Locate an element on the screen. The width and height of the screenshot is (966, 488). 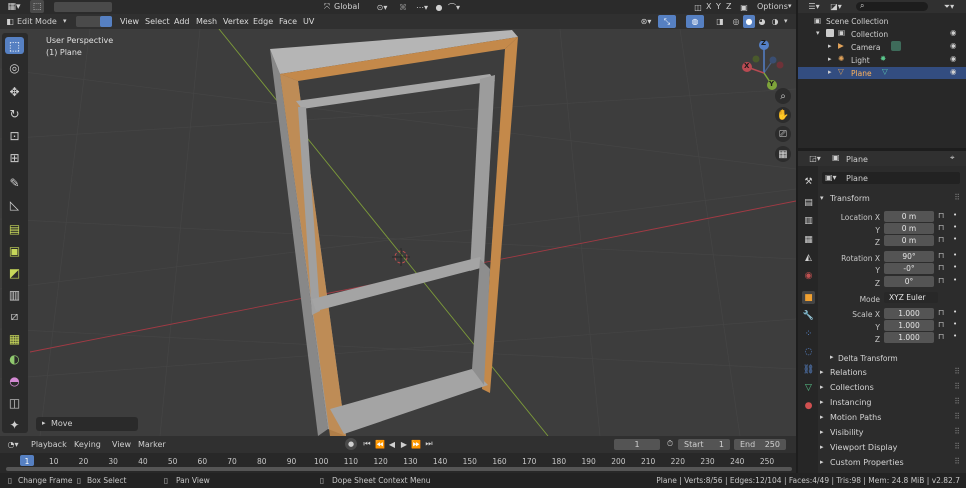
gizmo-toggle-icon: ⤡ is located at coordinates (667, 21).